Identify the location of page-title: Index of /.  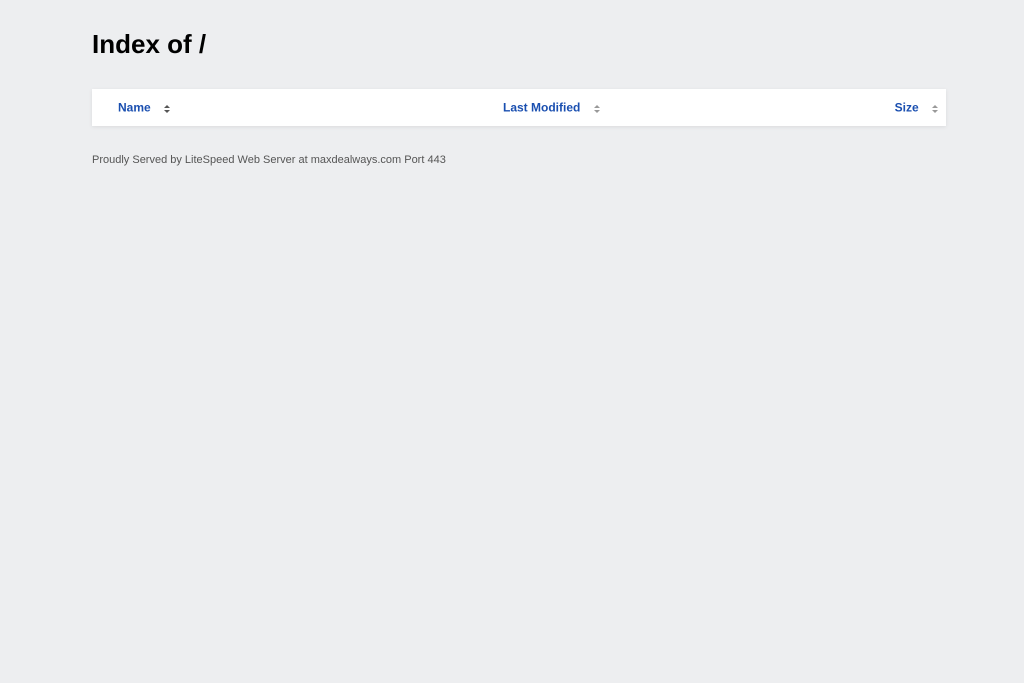
(149, 44).